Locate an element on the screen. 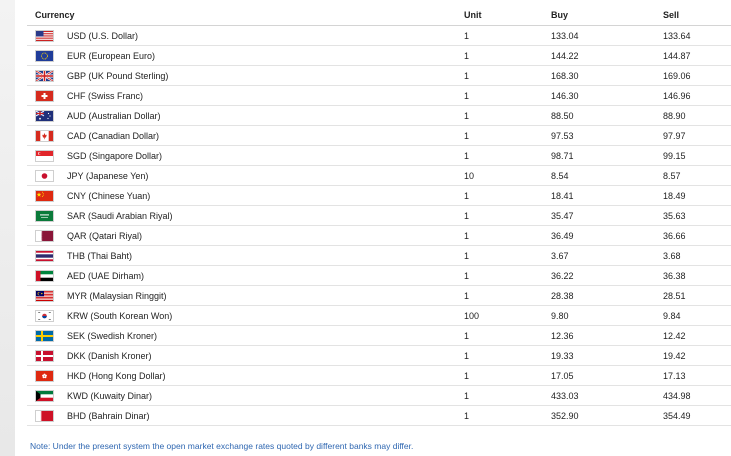 The width and height of the screenshot is (731, 456). table-row: MYR (Malaysian Ringgit) 1 28.38 28.51 is located at coordinates (379, 295).